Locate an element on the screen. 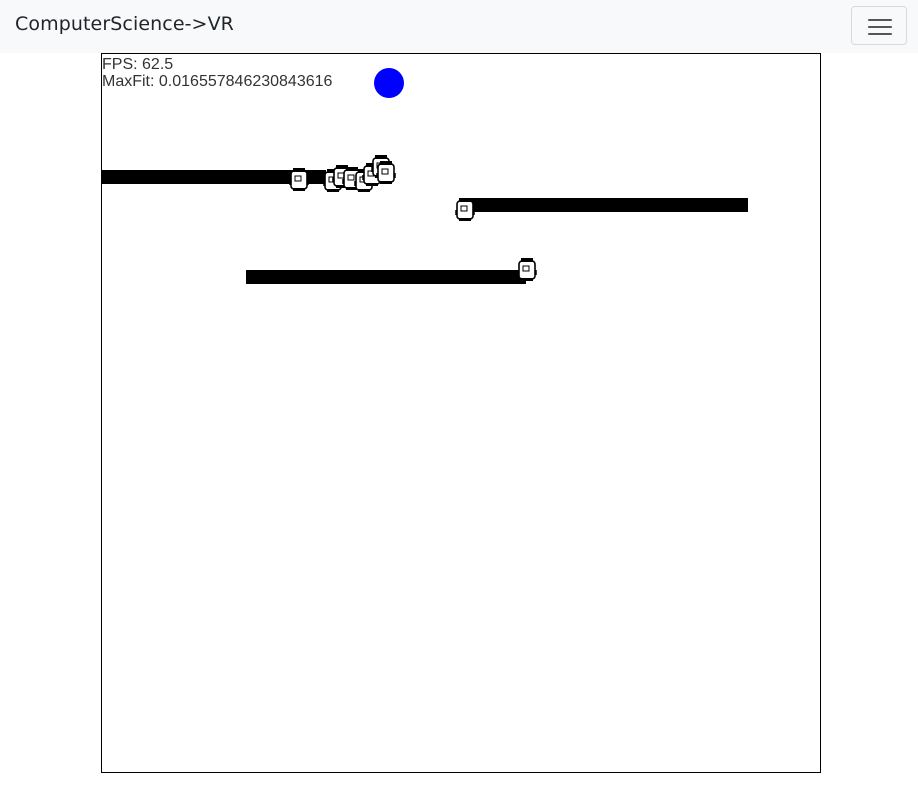 Image resolution: width=918 pixels, height=785 pixels. navbar-toggle-button is located at coordinates (879, 25).